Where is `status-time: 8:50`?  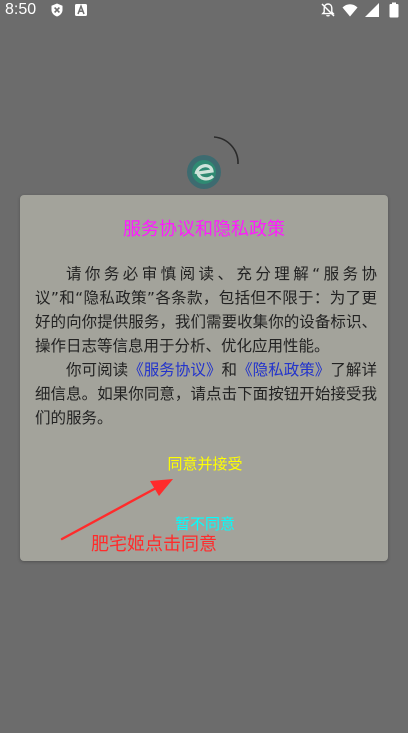
status-time: 8:50 is located at coordinates (21, 9).